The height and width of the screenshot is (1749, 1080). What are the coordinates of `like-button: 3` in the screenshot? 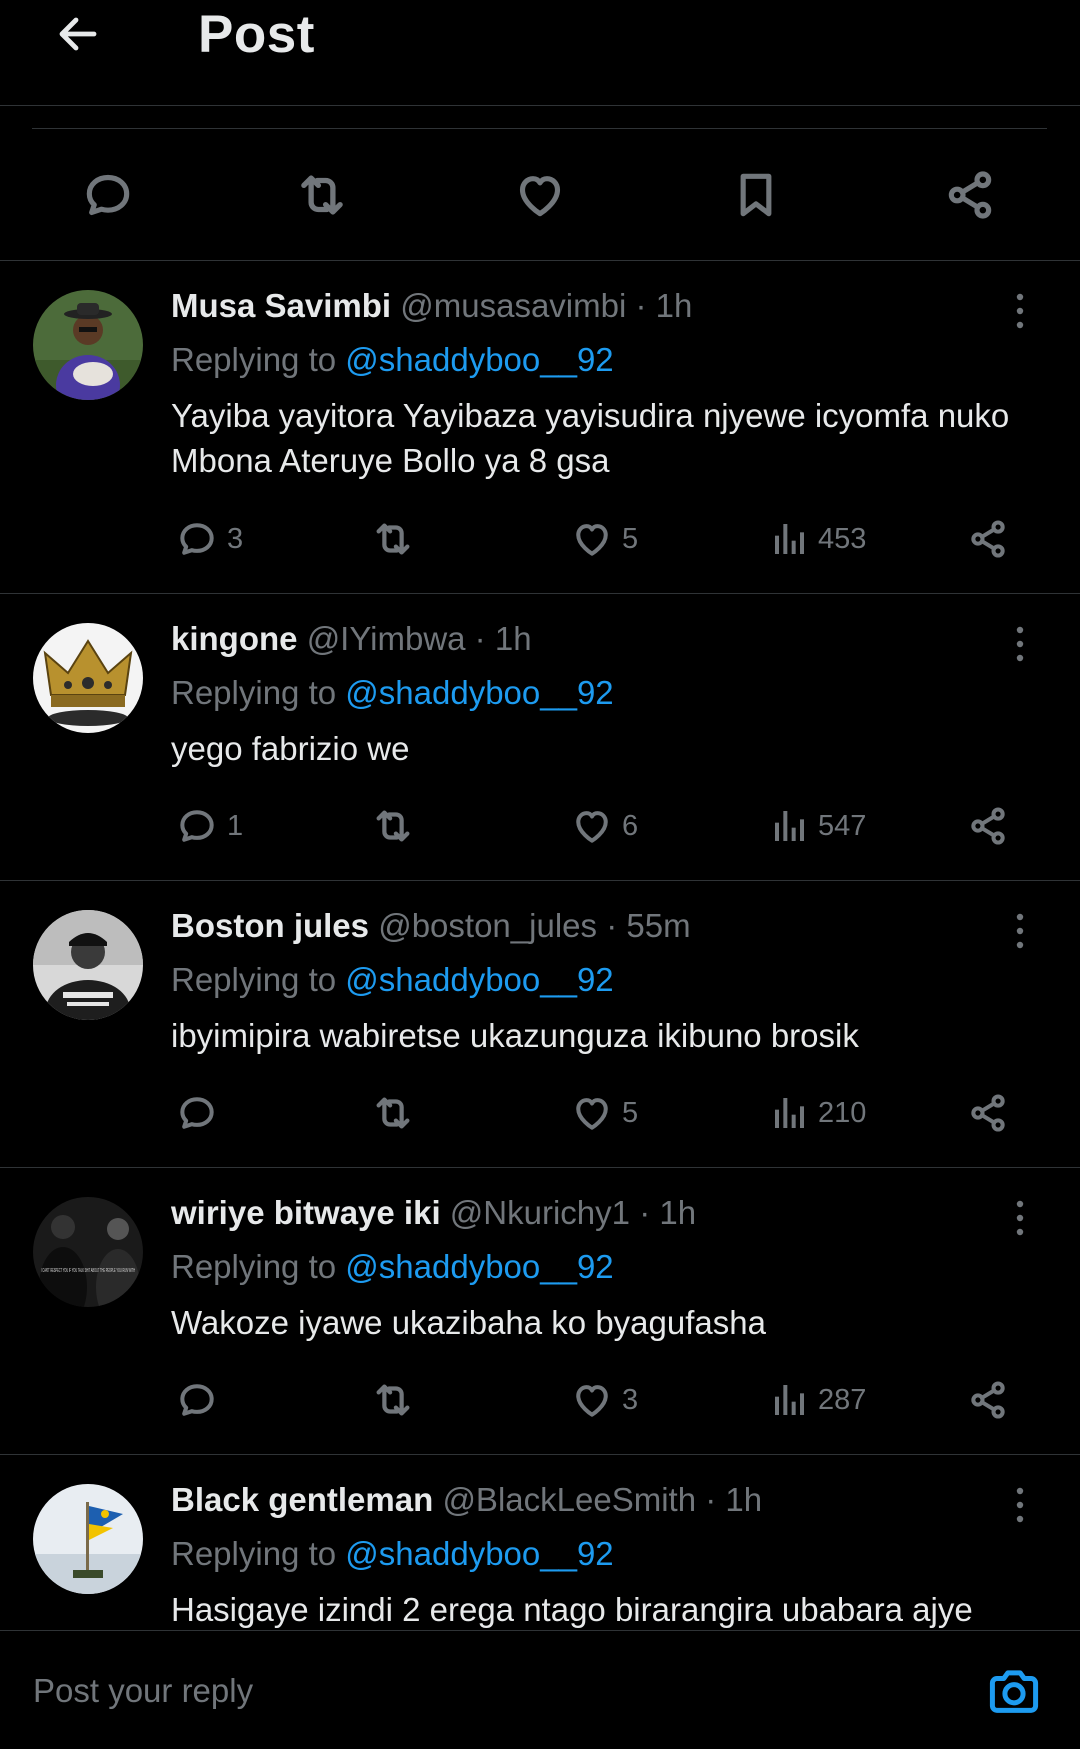 It's located at (604, 1400).